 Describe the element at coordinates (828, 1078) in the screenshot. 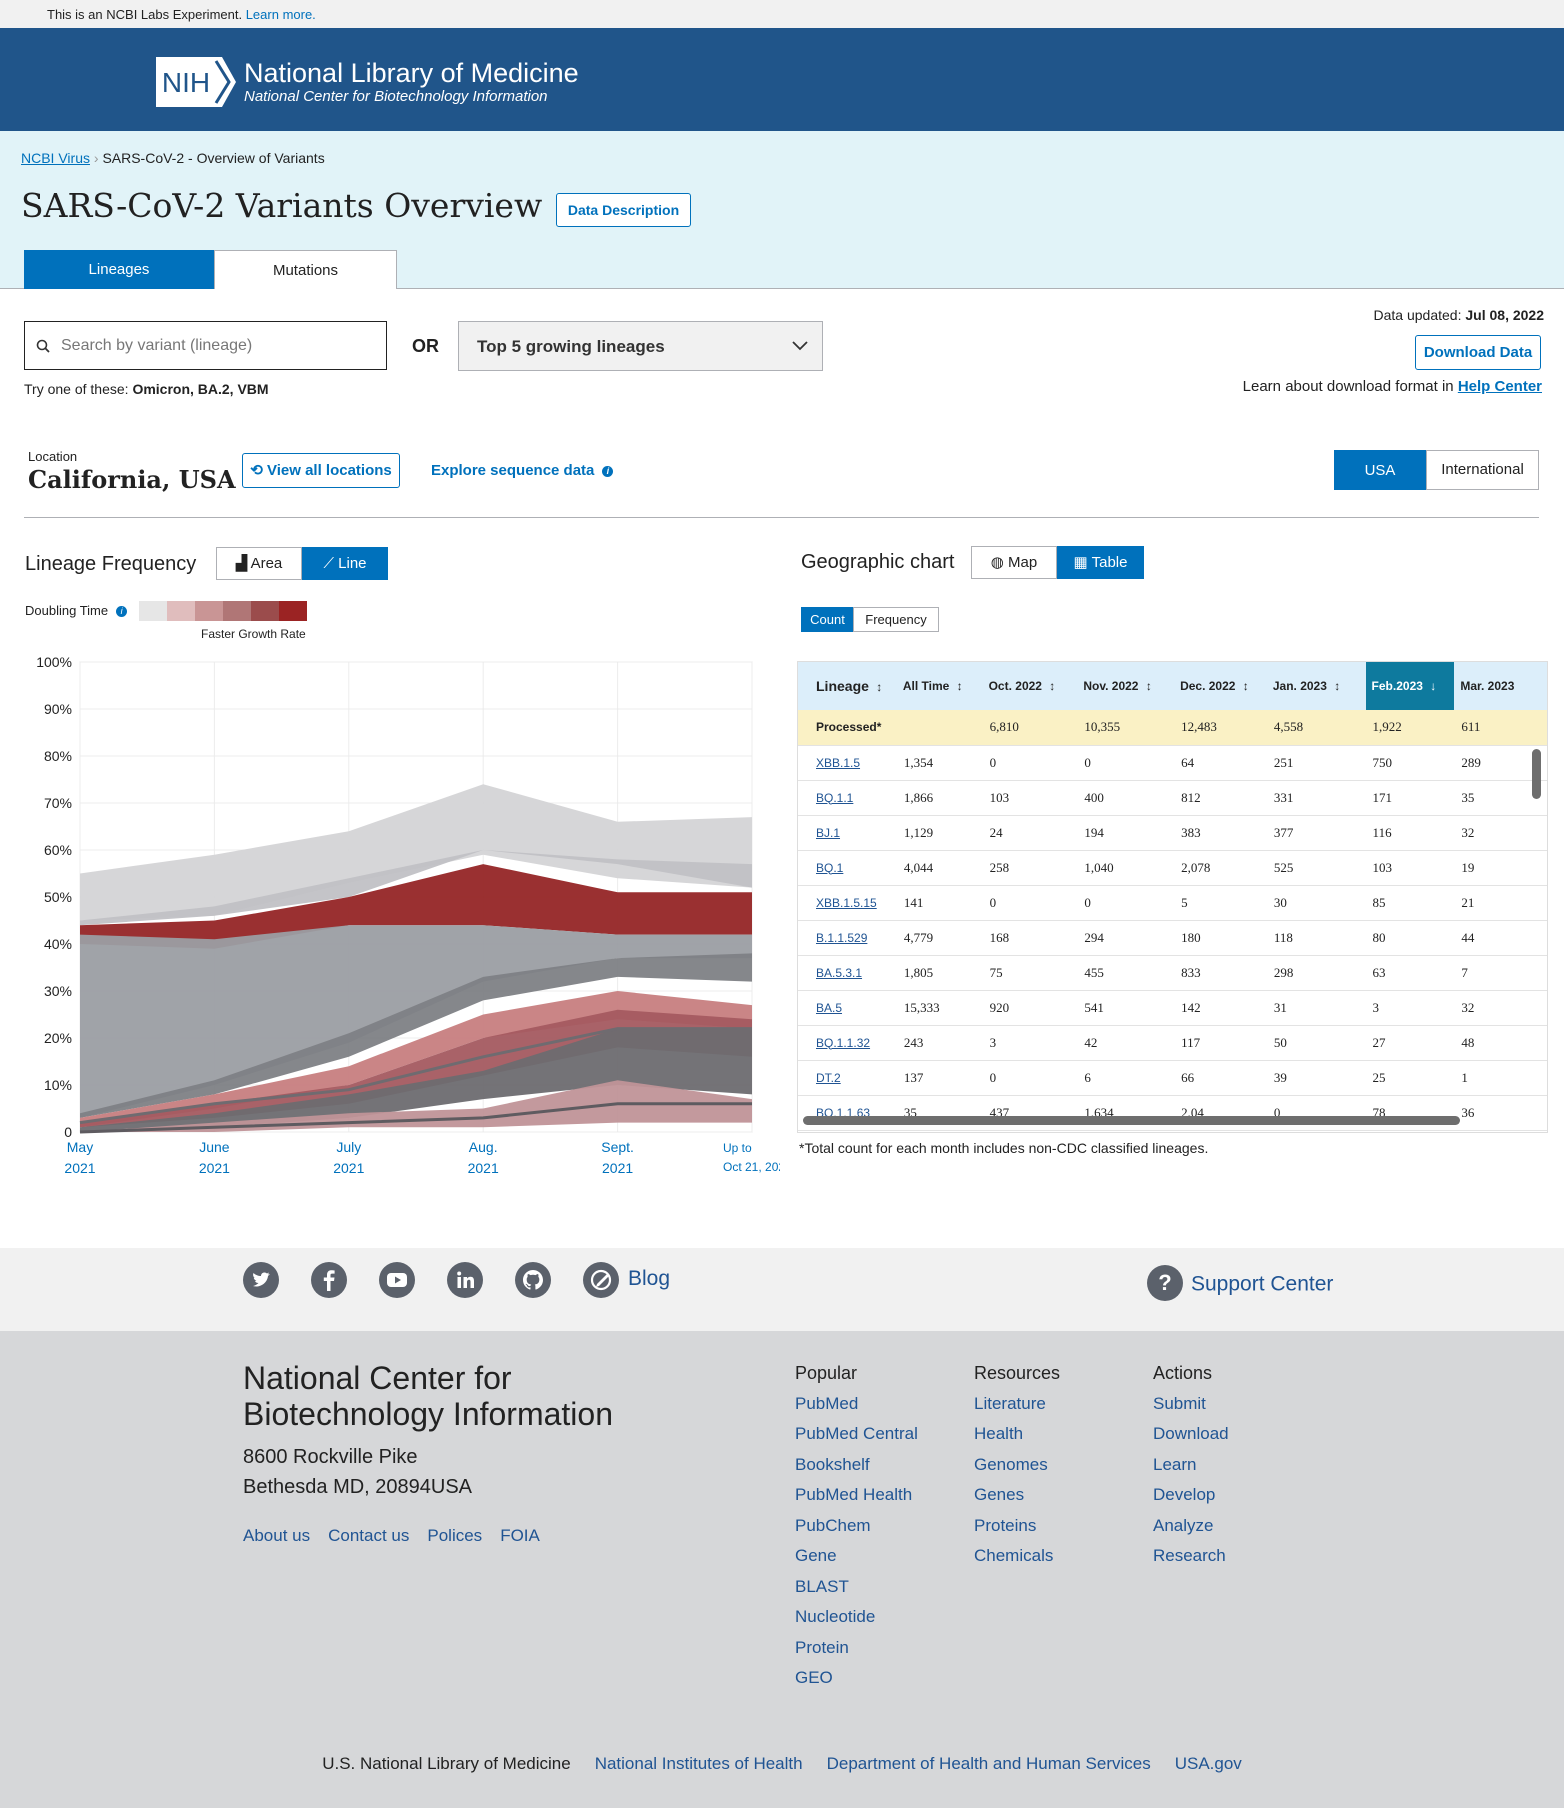

I see `lineage-link: DT.2` at that location.